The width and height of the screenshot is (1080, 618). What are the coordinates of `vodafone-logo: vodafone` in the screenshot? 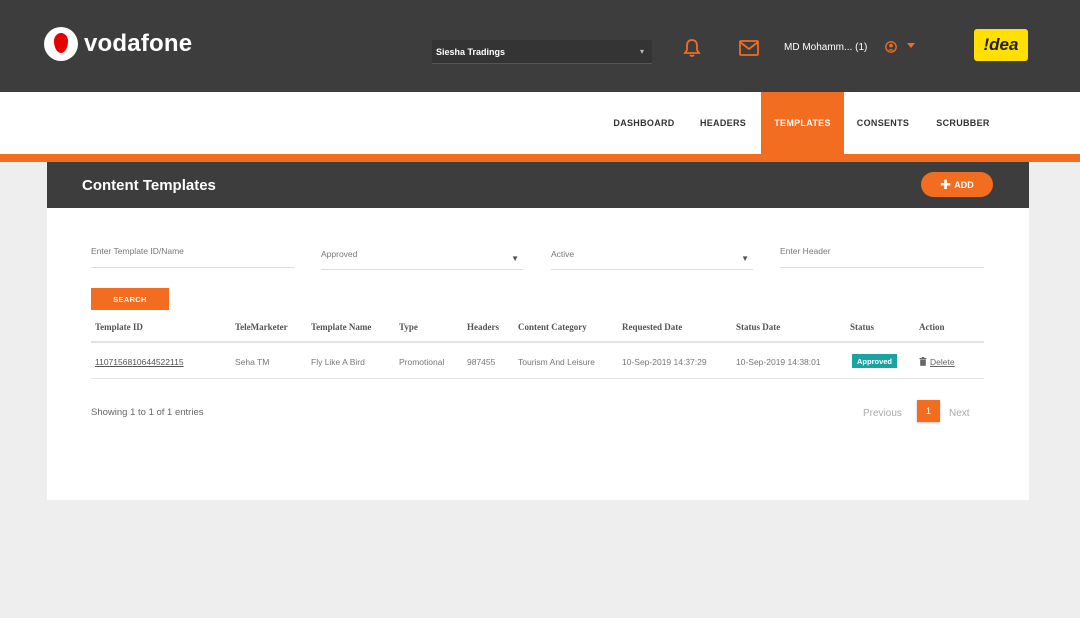 It's located at (118, 44).